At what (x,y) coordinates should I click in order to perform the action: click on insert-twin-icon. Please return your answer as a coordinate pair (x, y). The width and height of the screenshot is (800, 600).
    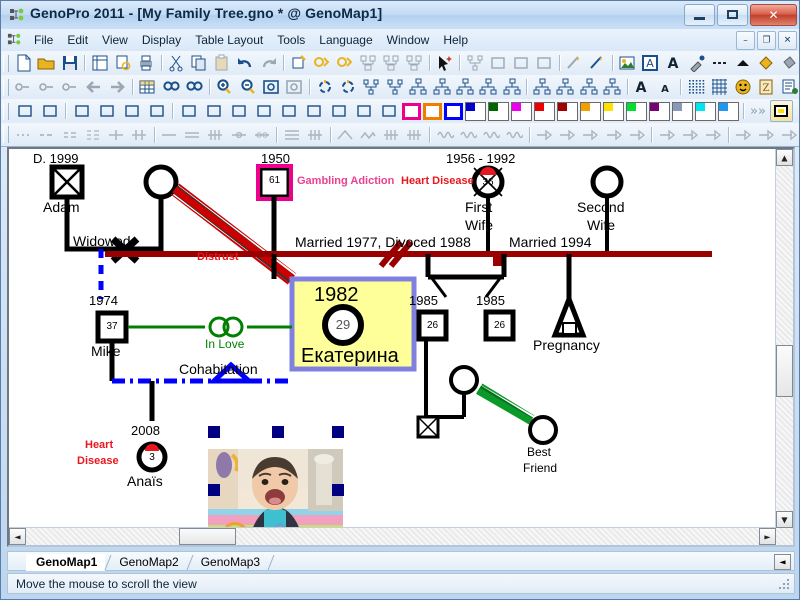
    Looking at the image, I should click on (497, 63).